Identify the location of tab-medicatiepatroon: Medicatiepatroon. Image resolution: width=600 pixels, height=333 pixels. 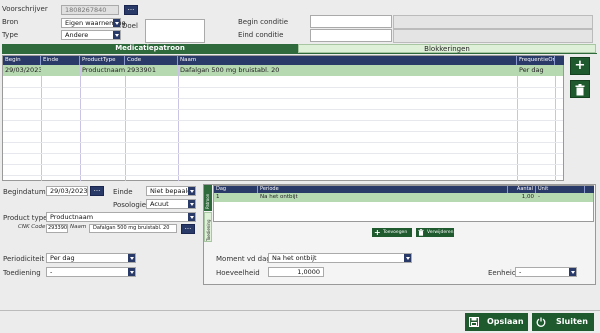
(150, 48).